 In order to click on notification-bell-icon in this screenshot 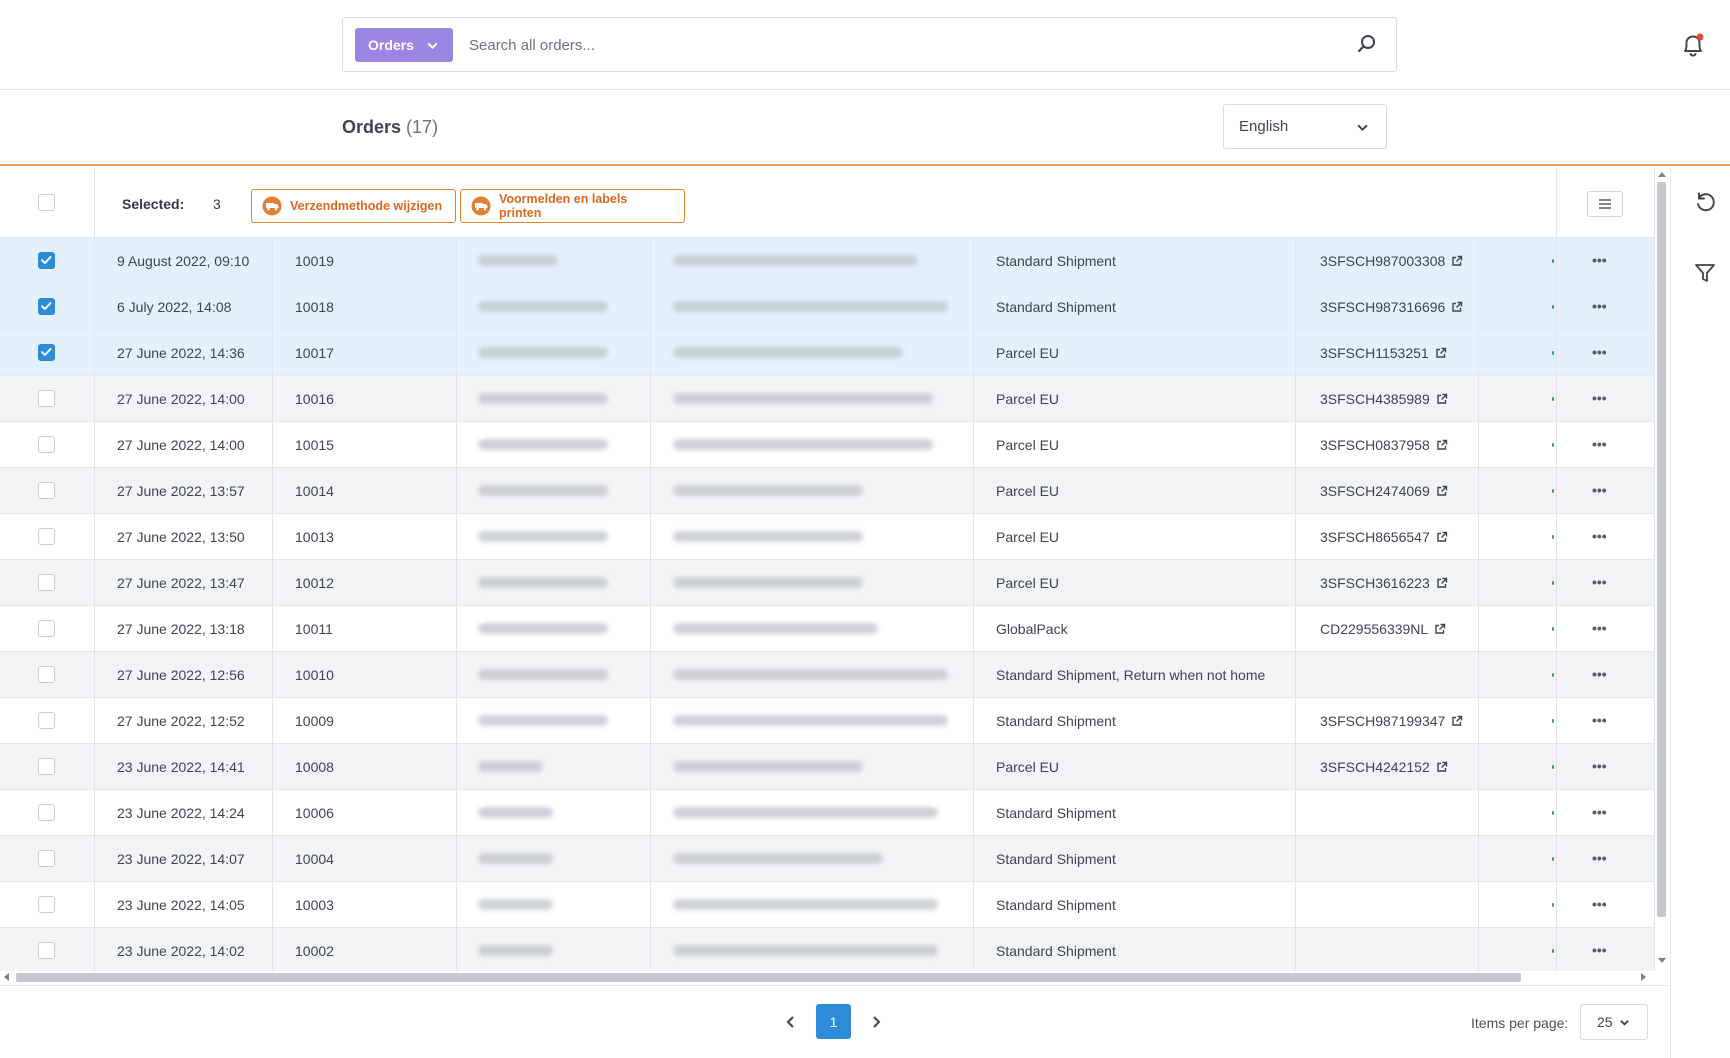, I will do `click(1693, 46)`.